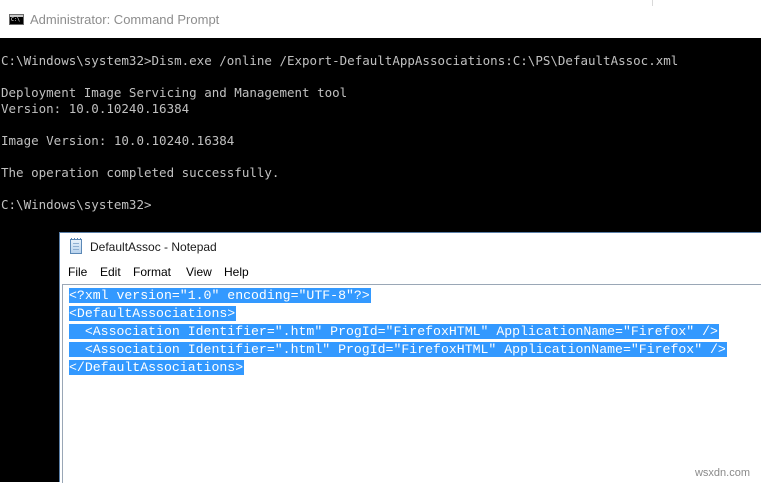 The height and width of the screenshot is (483, 761). I want to click on notepad-menubar: File Edit Format View Help, so click(410, 272).